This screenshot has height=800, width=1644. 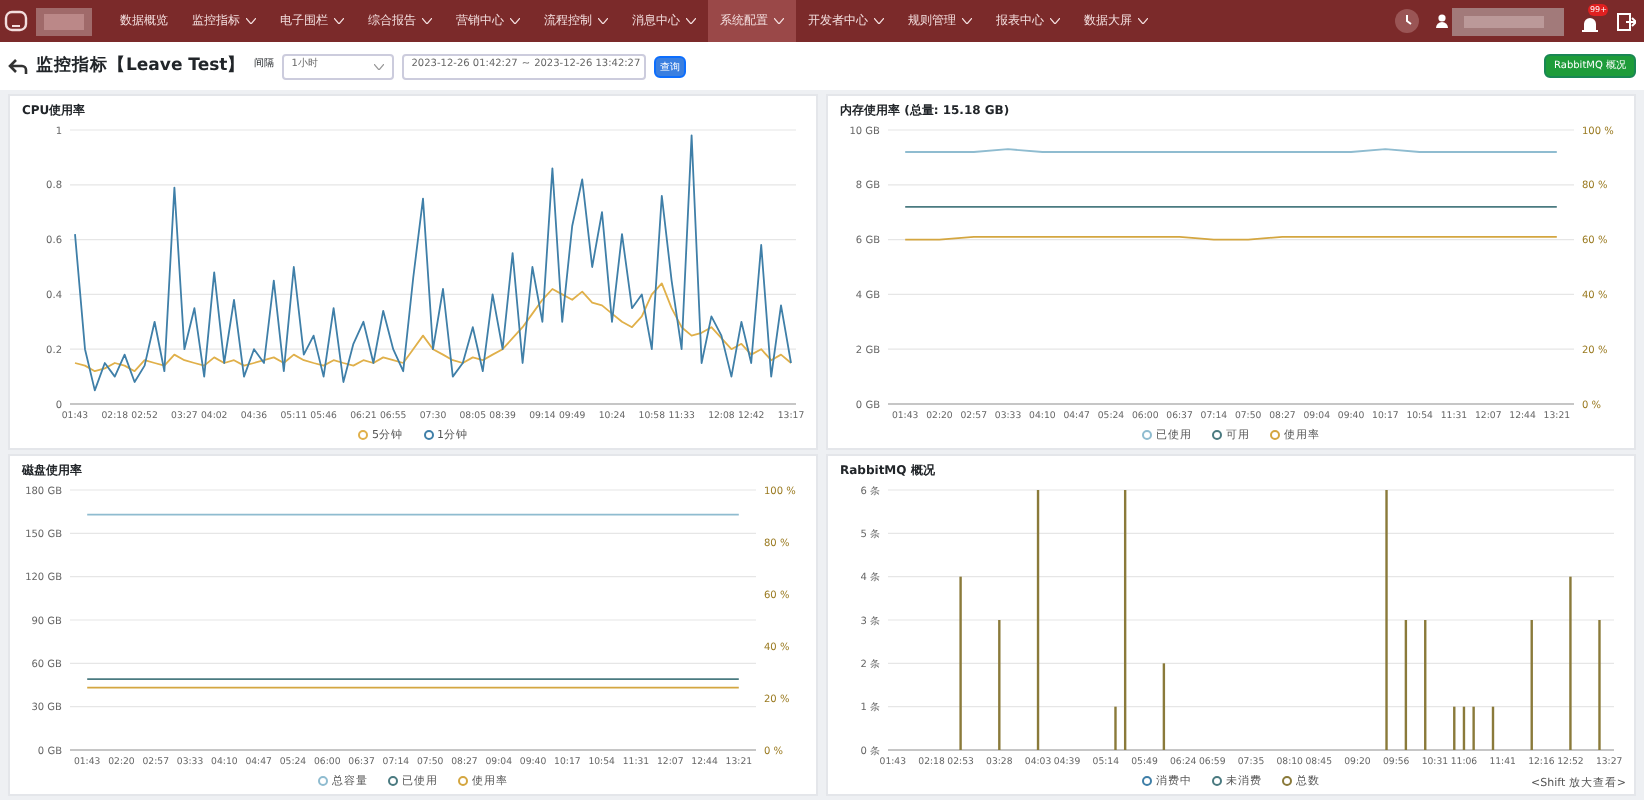 I want to click on caret-icon, so click(x=378, y=66).